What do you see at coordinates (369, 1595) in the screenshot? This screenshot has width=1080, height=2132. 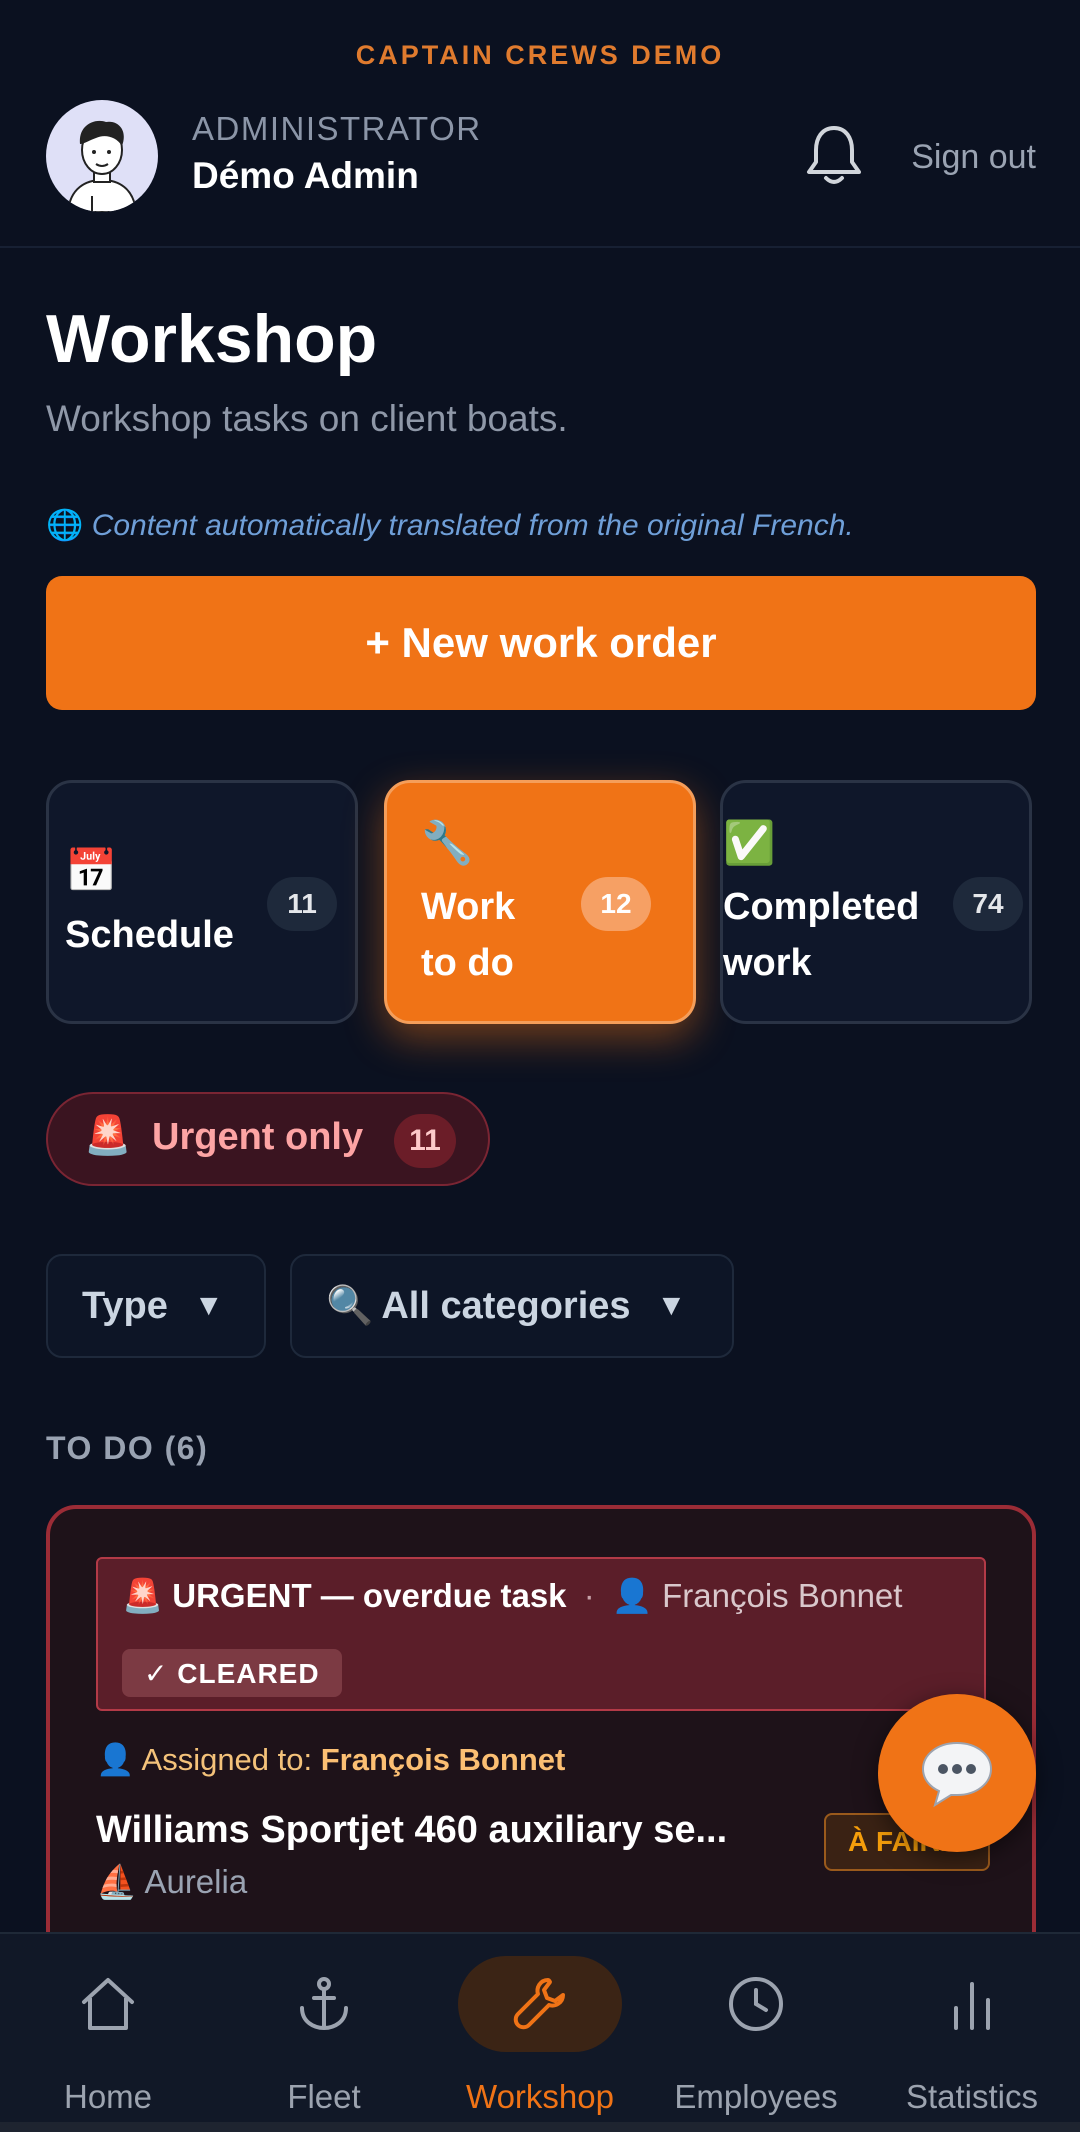 I see `urgent-alert-title: URGENT — overdue task` at bounding box center [369, 1595].